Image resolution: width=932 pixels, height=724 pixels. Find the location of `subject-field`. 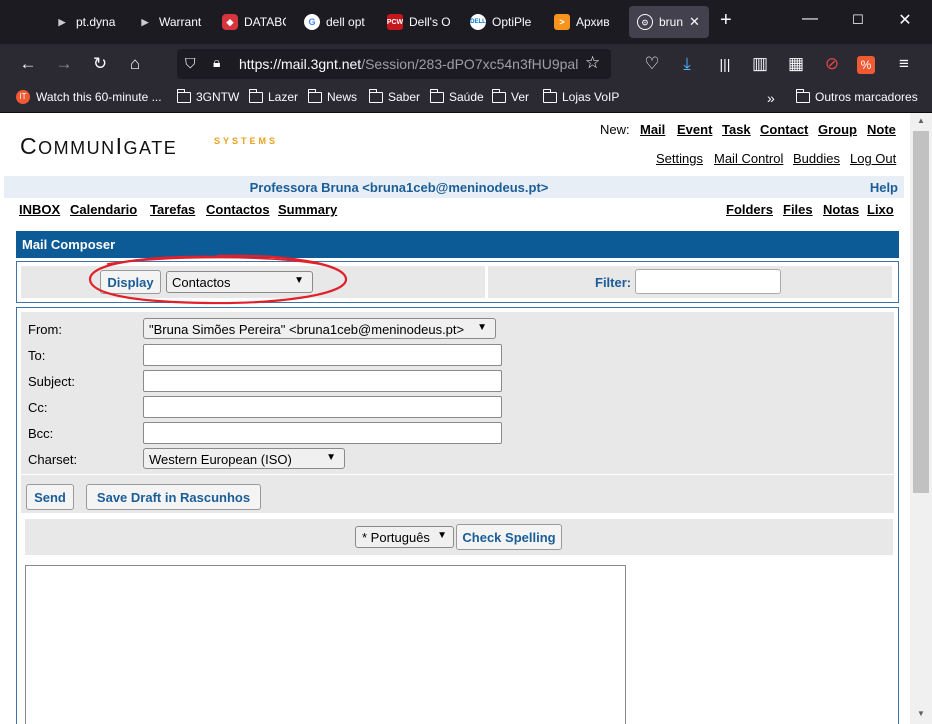

subject-field is located at coordinates (322, 381).